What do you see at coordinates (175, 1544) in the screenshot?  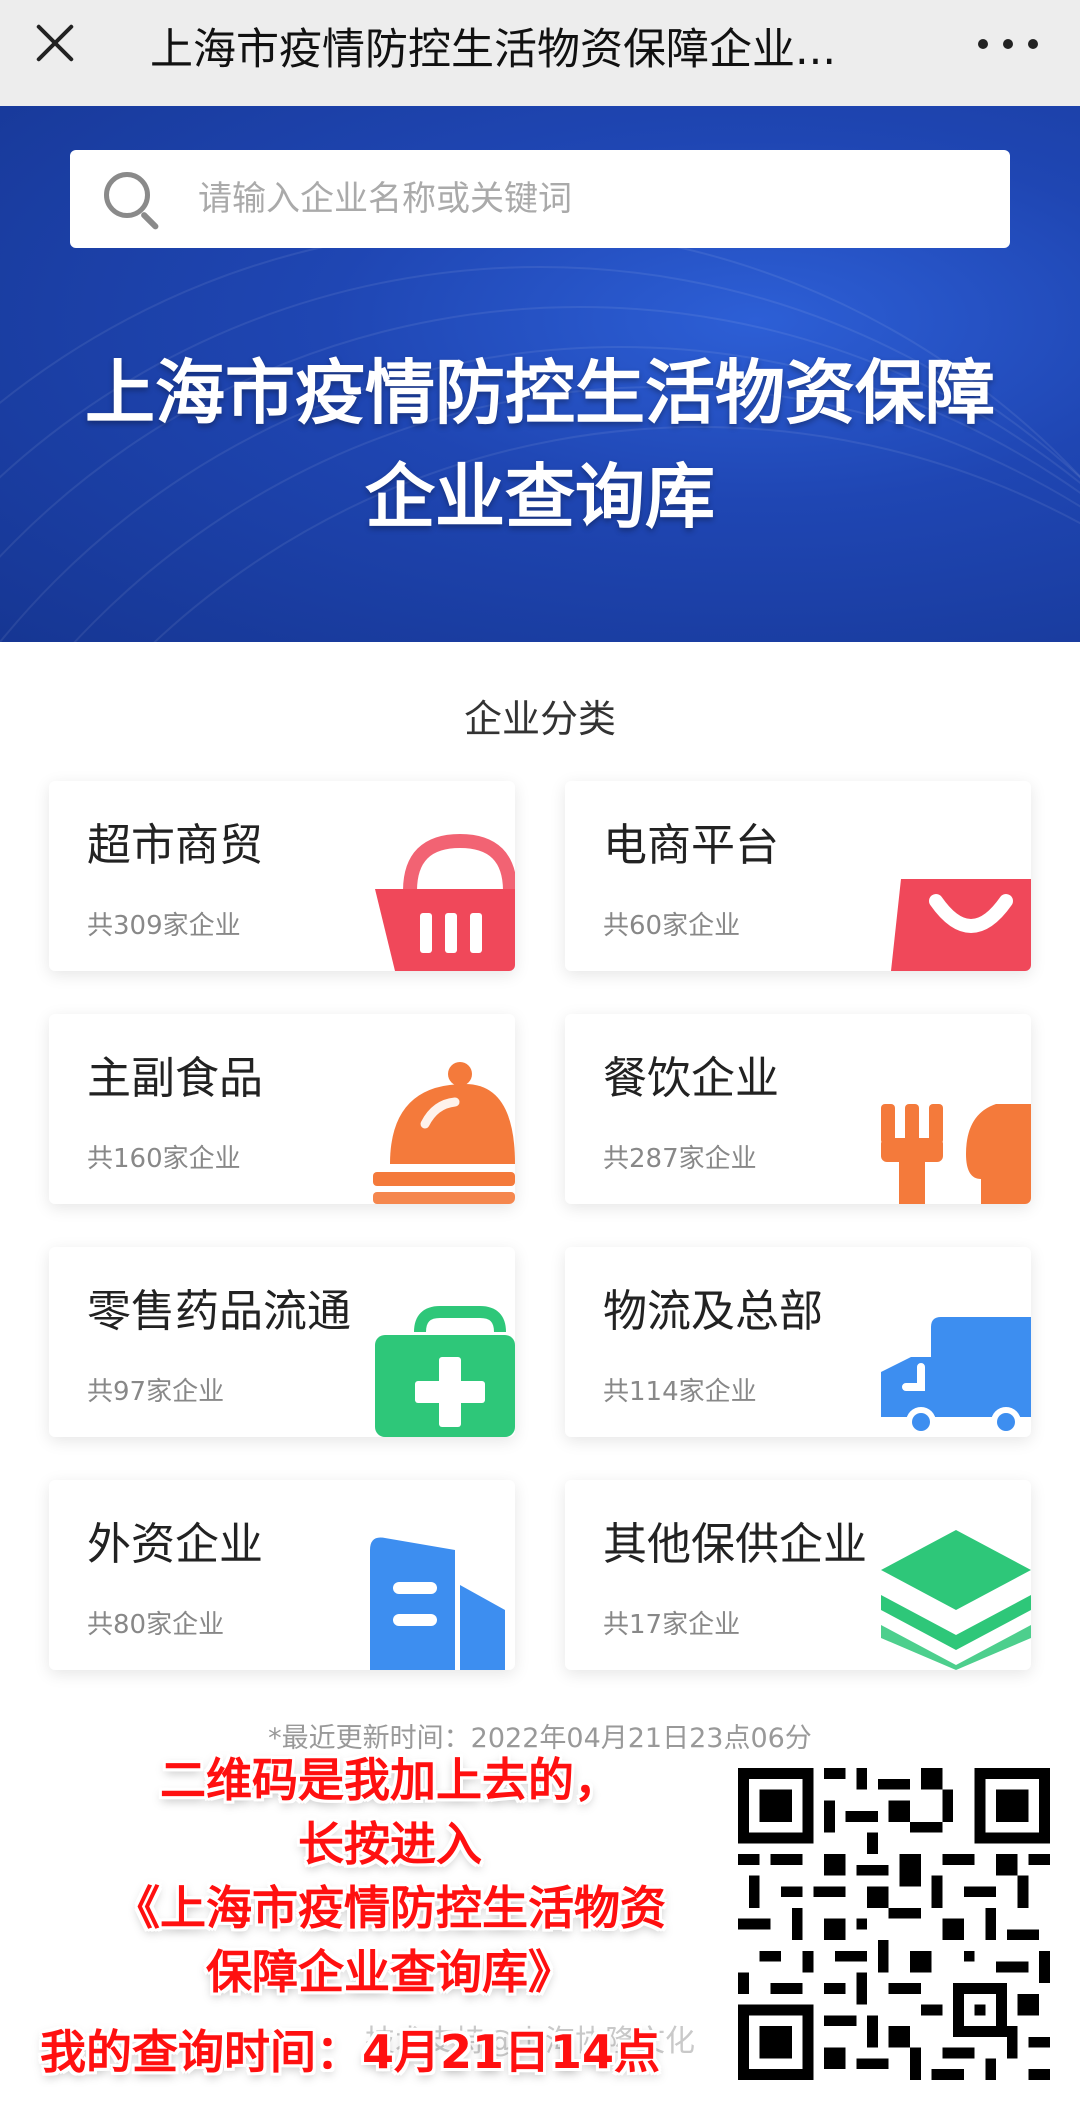 I see `category-name: 外资企业` at bounding box center [175, 1544].